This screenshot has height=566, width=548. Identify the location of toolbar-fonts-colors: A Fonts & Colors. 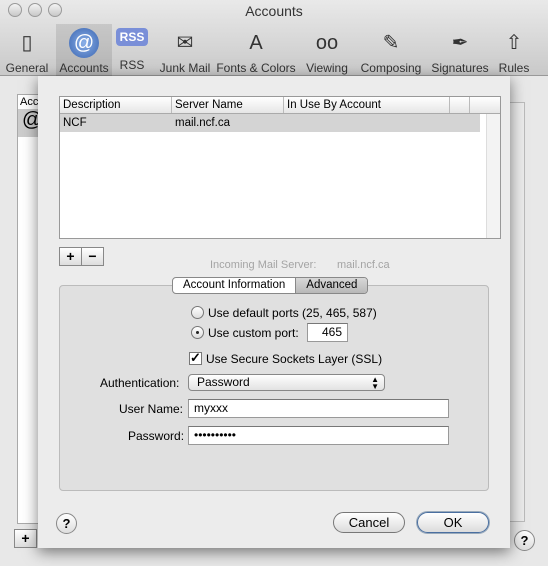
(256, 50).